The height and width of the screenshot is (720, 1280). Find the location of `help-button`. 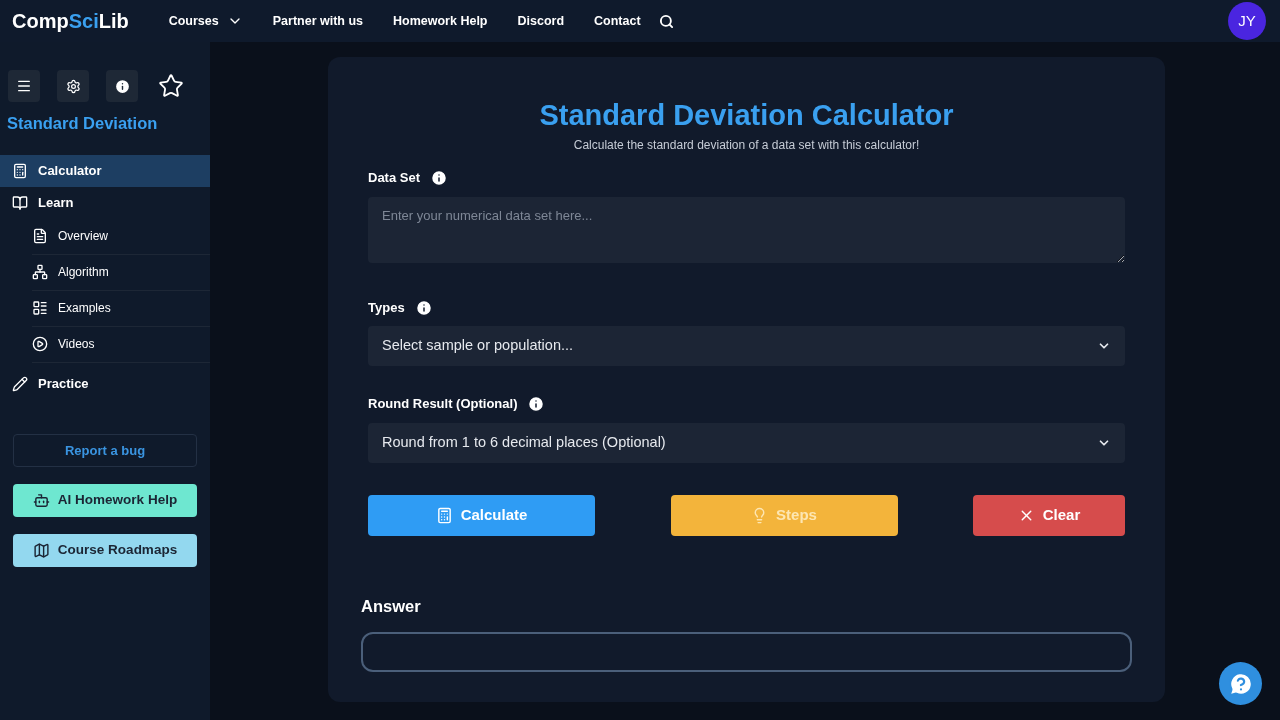

help-button is located at coordinates (1240, 683).